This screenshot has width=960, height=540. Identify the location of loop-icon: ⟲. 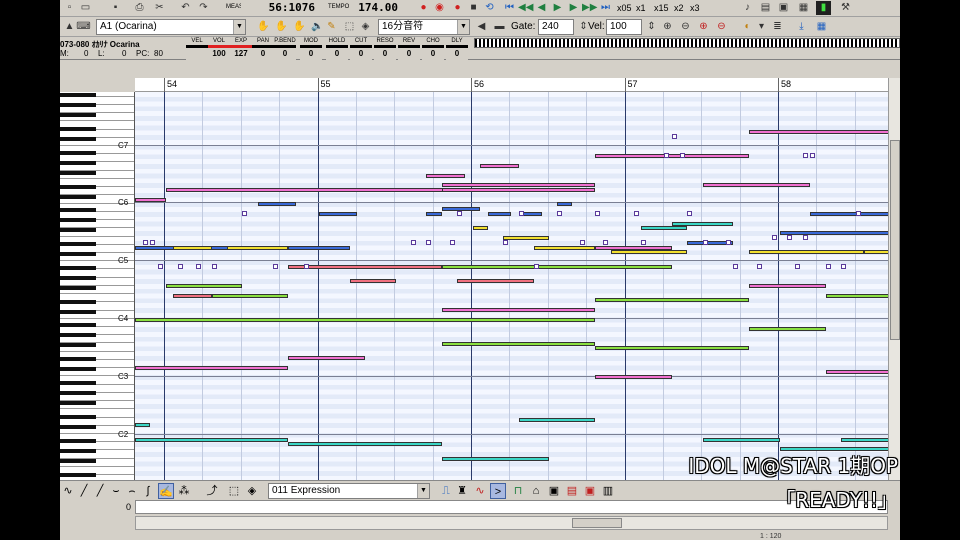
(489, 8).